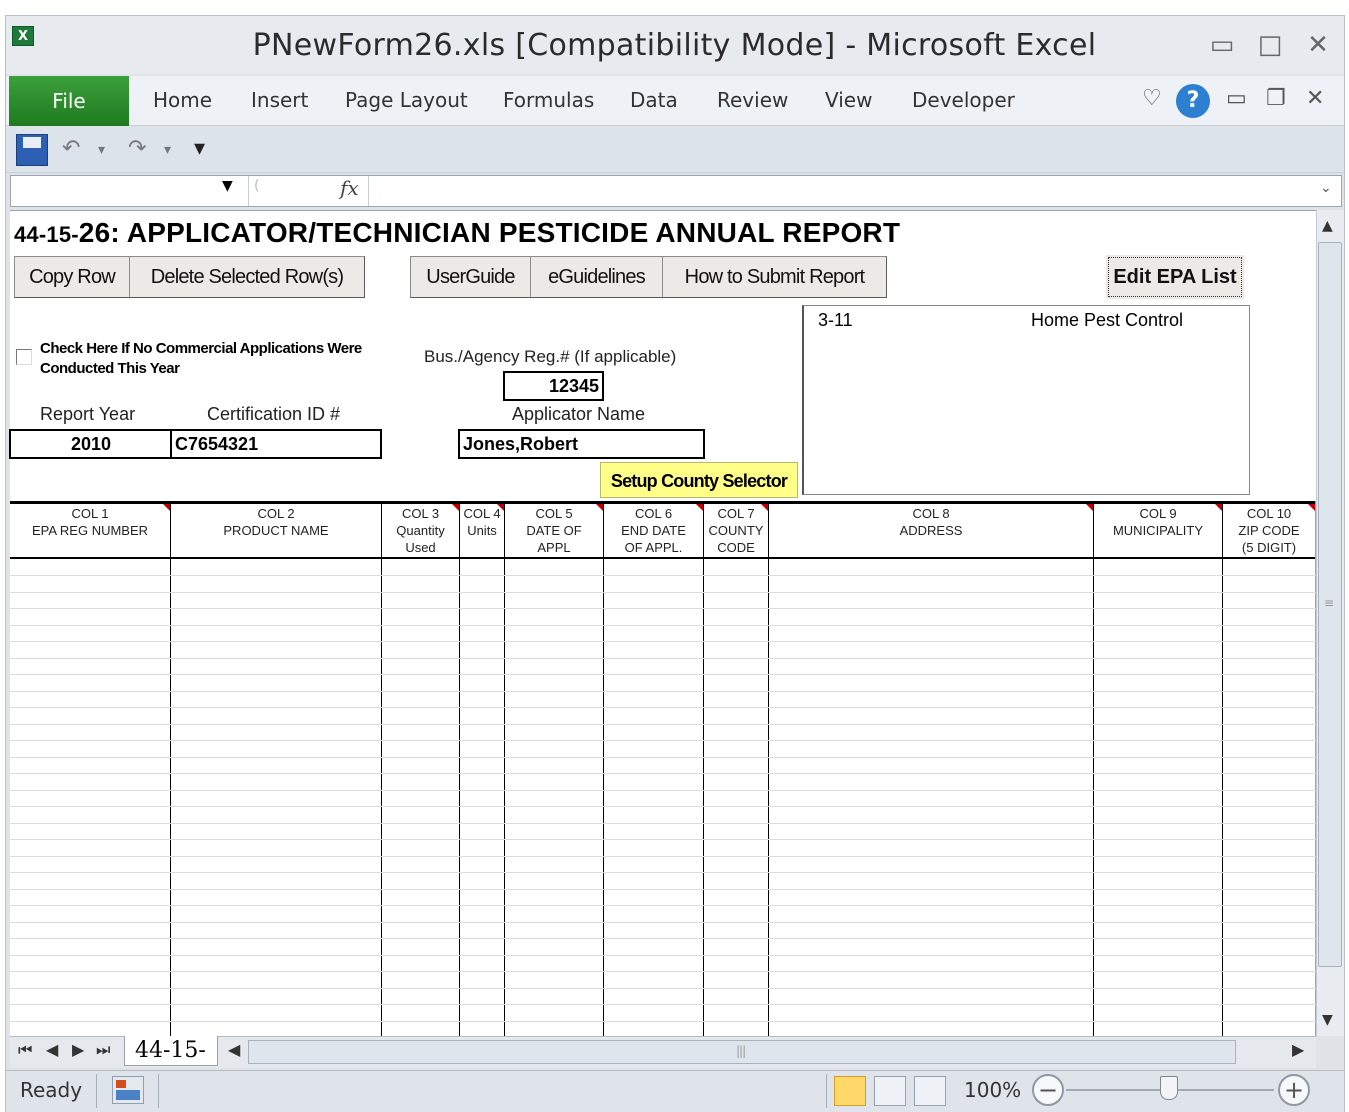  What do you see at coordinates (420, 531) in the screenshot?
I see `col-header-3: COL 3 Quantity Used` at bounding box center [420, 531].